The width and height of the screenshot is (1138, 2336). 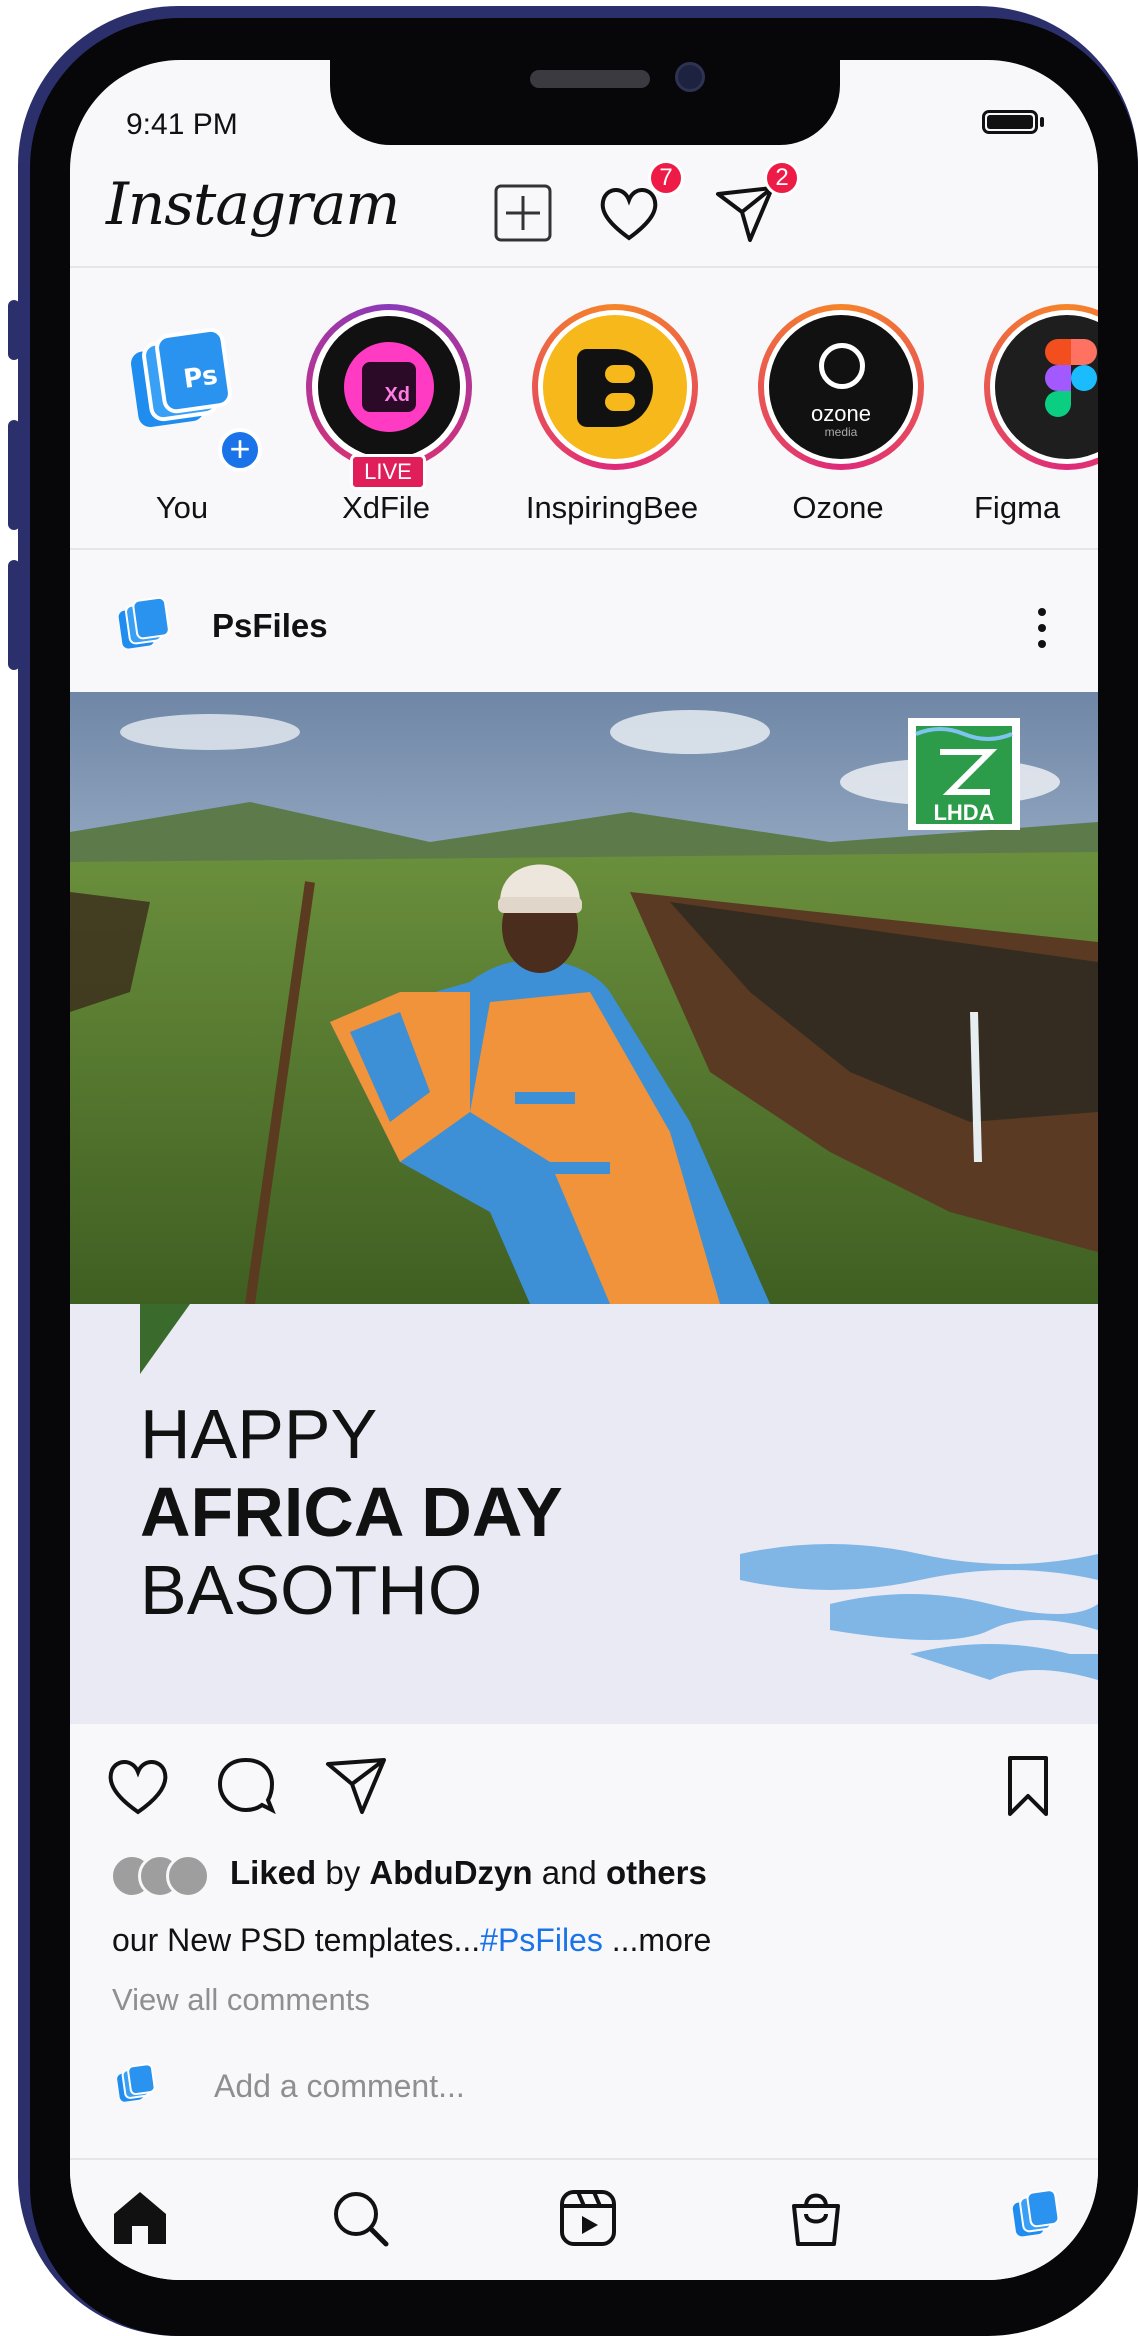 What do you see at coordinates (270, 626) in the screenshot?
I see `post-username: PsFiles` at bounding box center [270, 626].